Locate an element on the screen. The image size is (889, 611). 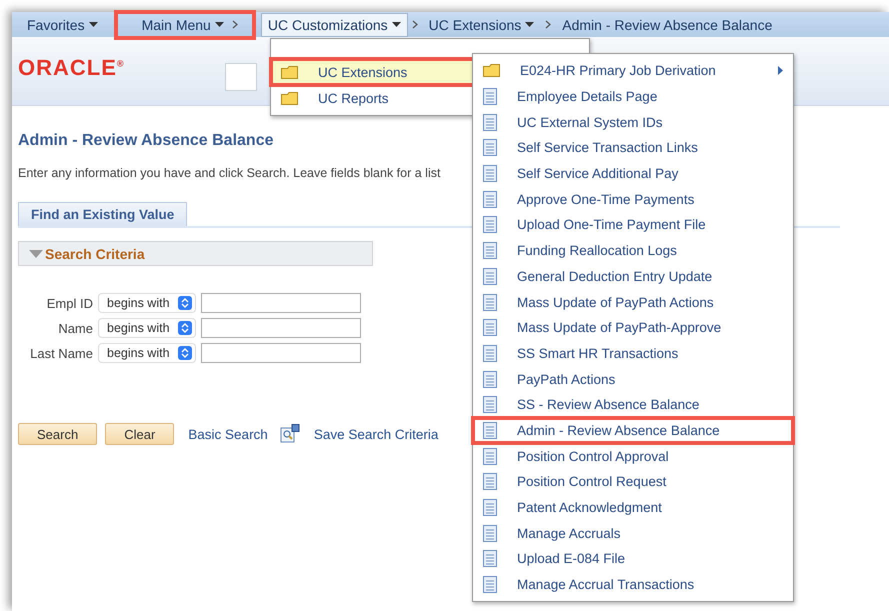
menu-item: Upload E-084 File is located at coordinates (633, 559).